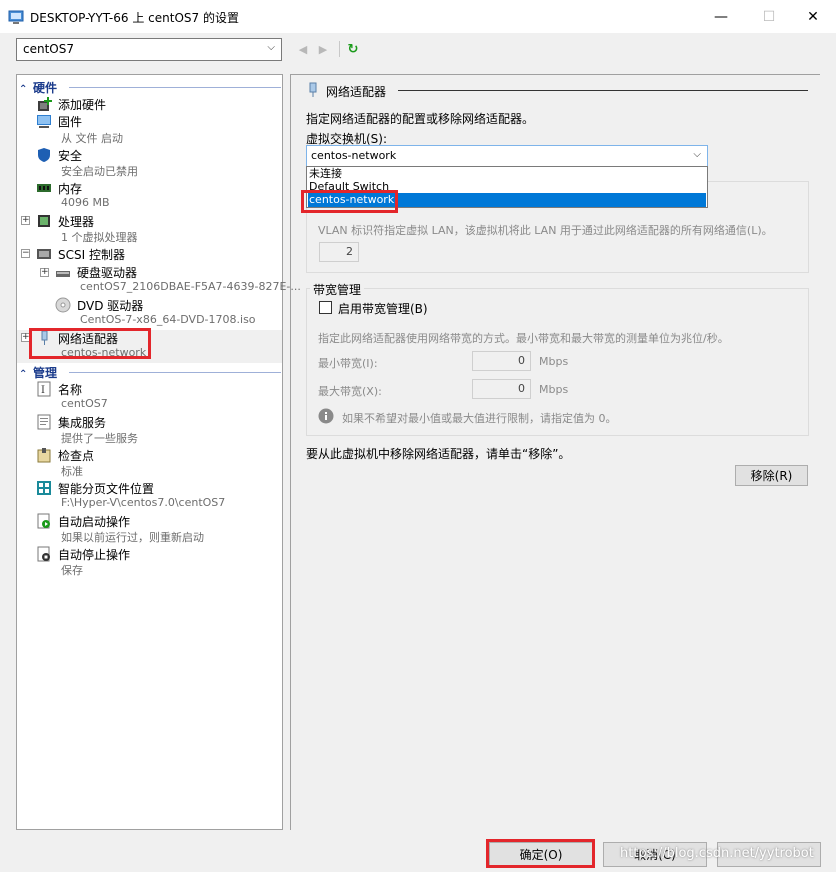 Image resolution: width=836 pixels, height=872 pixels. Describe the element at coordinates (554, 361) in the screenshot. I see `min-bandwidth-unit: Mbps` at that location.